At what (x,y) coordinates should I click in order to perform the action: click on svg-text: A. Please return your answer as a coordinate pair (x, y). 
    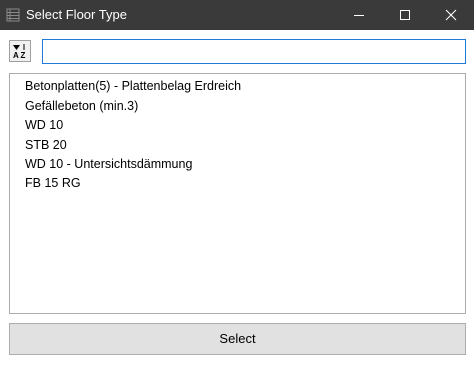
    Looking at the image, I should click on (16, 55).